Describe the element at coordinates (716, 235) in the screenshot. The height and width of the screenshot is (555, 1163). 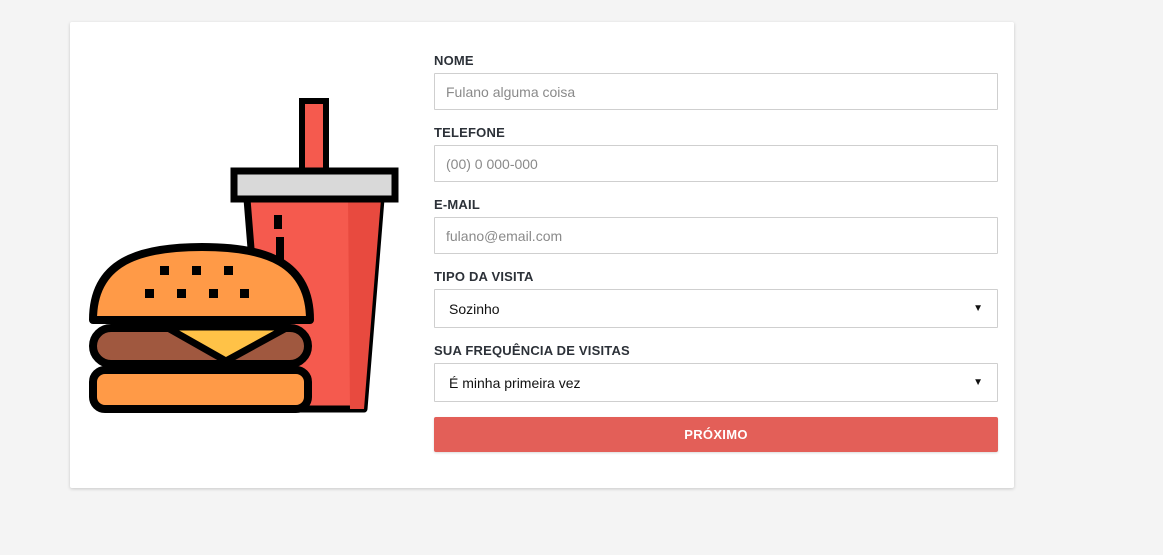
I see `email-input` at that location.